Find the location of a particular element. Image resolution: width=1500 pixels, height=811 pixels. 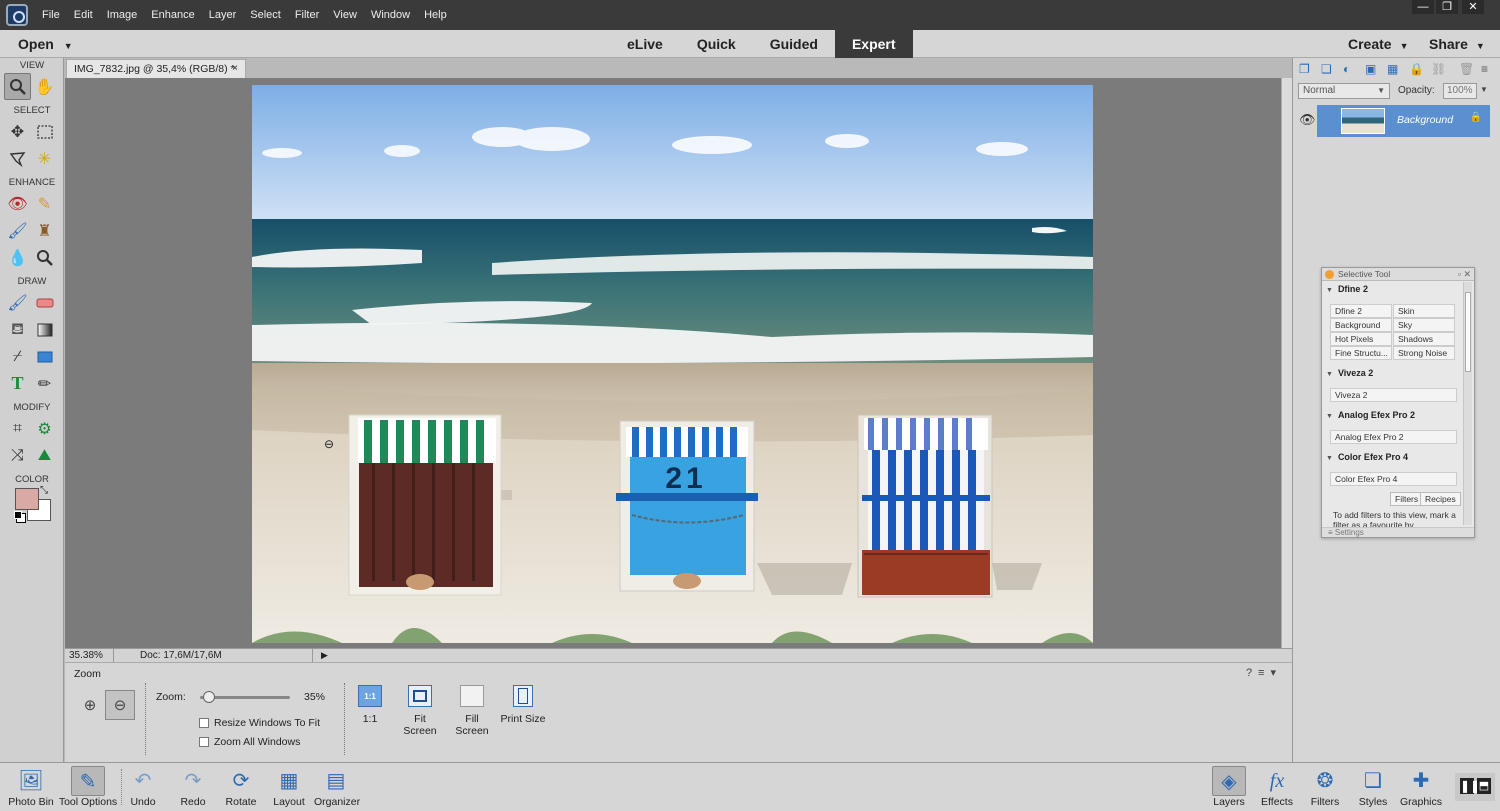

healing-brush-icon: ✎ is located at coordinates (44, 203).